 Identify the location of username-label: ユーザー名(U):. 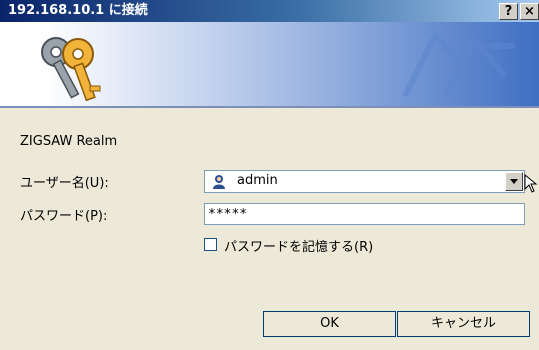
(64, 183).